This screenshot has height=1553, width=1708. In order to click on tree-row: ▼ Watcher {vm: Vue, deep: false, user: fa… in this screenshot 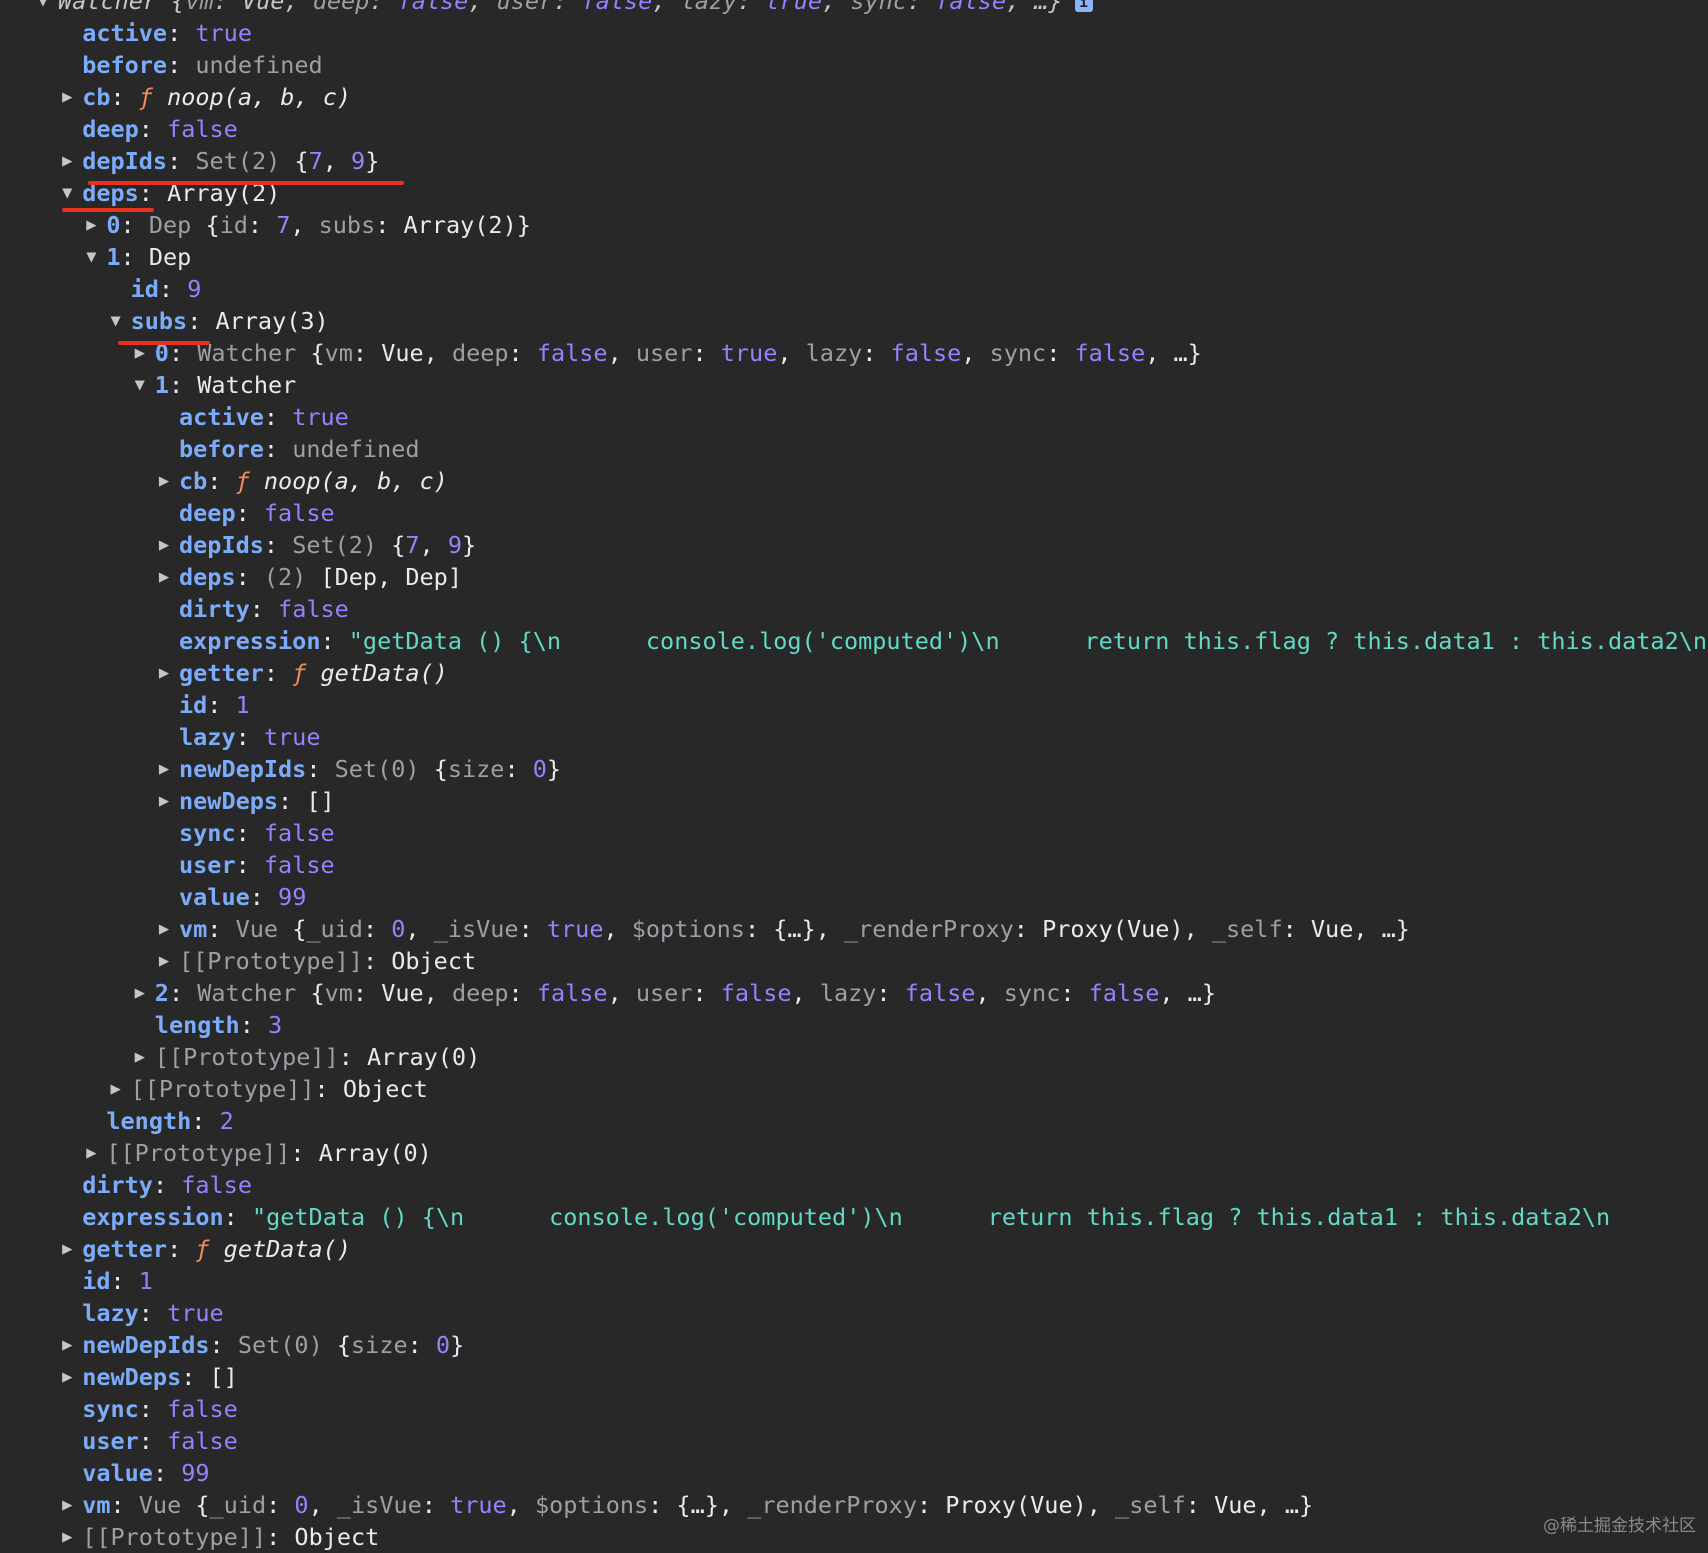, I will do `click(854, 8)`.